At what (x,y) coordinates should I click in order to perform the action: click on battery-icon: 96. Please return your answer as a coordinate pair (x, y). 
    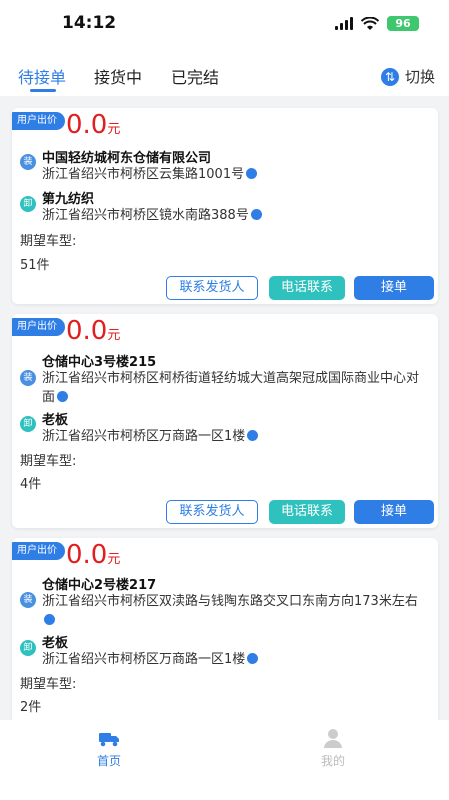
    Looking at the image, I should click on (403, 23).